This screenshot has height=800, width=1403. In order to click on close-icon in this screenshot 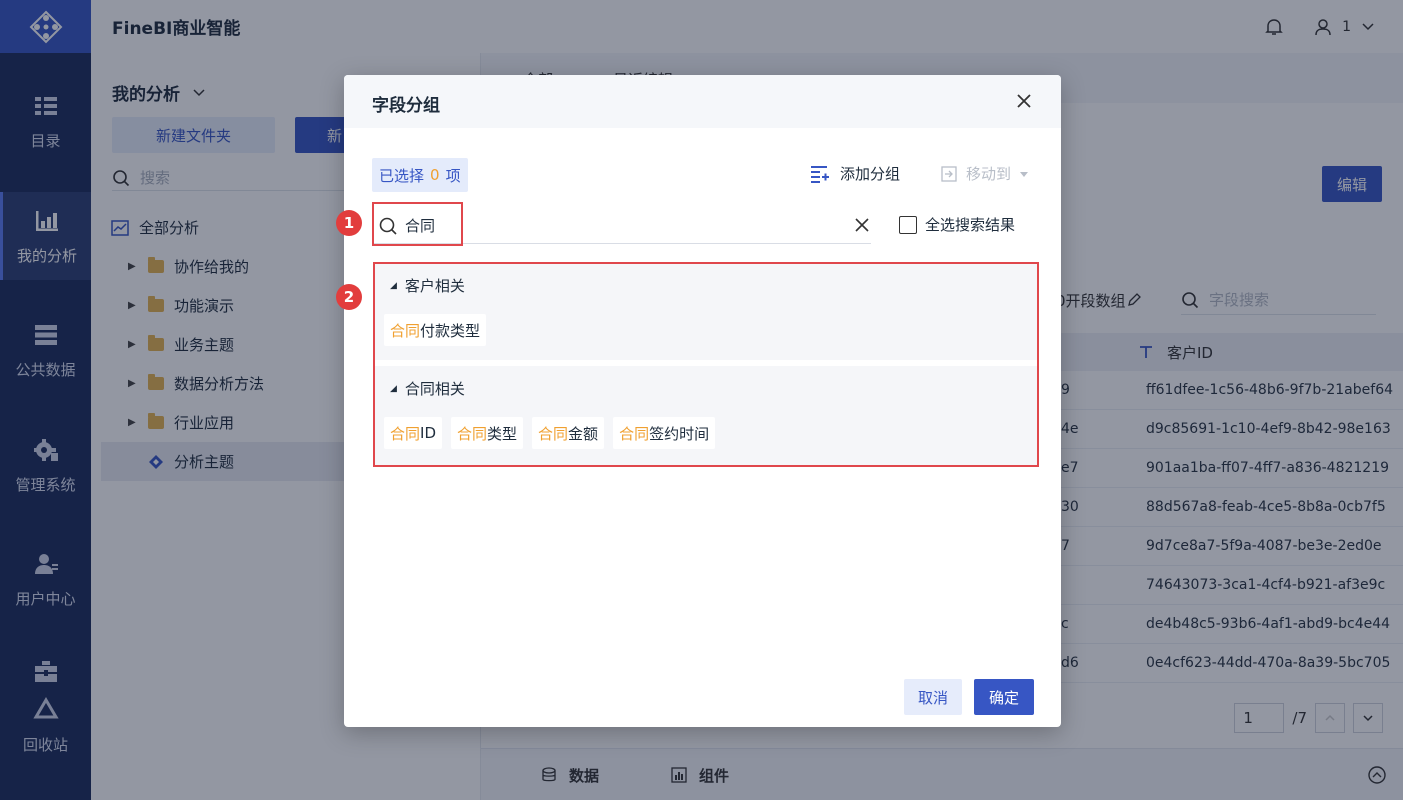, I will do `click(1024, 101)`.